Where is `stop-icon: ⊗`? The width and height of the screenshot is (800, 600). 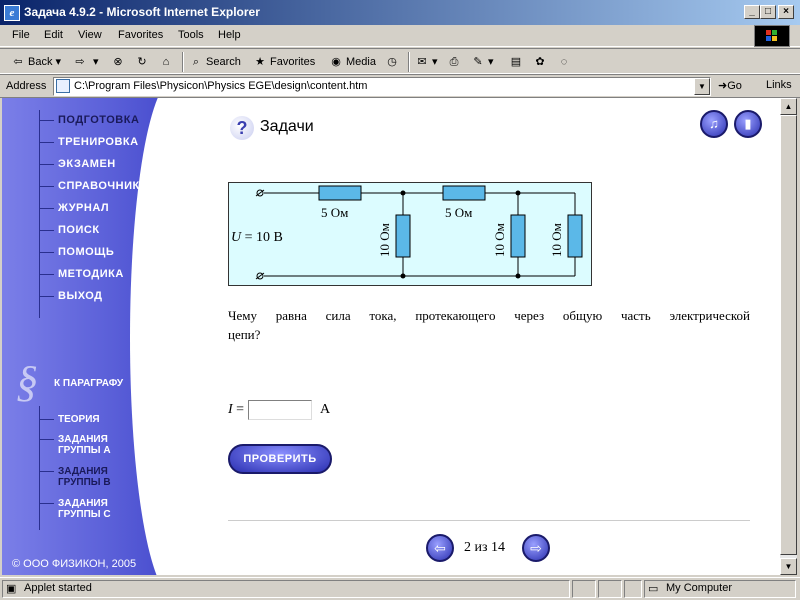 stop-icon: ⊗ is located at coordinates (118, 62).